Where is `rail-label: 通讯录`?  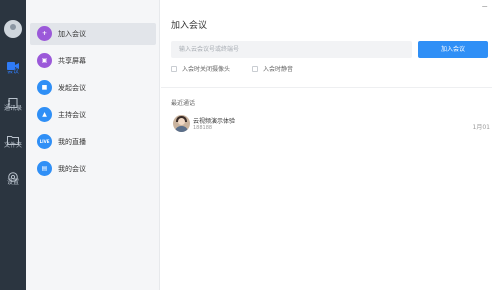 rail-label: 通讯录 is located at coordinates (12, 108).